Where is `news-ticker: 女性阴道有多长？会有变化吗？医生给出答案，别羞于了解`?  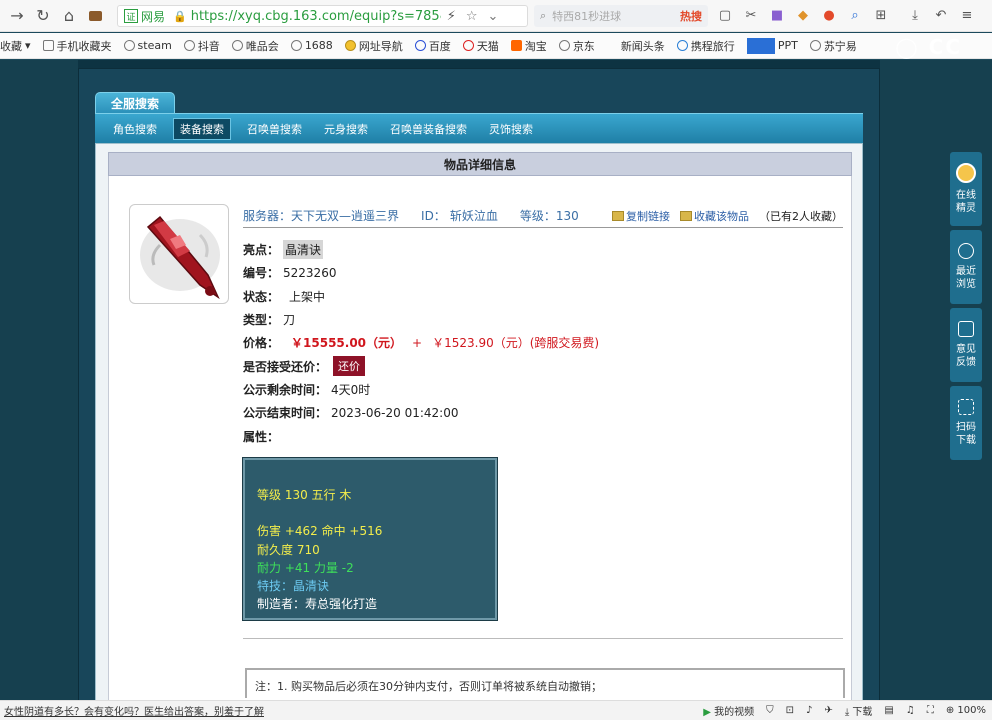 news-ticker: 女性阴道有多长？会有变化吗？医生给出答案，别羞于了解 is located at coordinates (134, 710).